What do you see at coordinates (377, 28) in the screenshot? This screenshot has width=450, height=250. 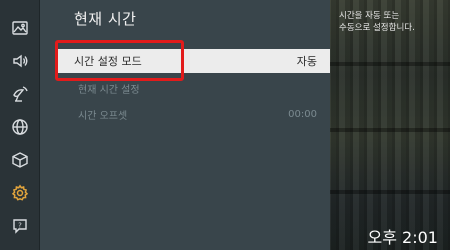 I see `help-text-line: 수동으로 설정합니다.` at bounding box center [377, 28].